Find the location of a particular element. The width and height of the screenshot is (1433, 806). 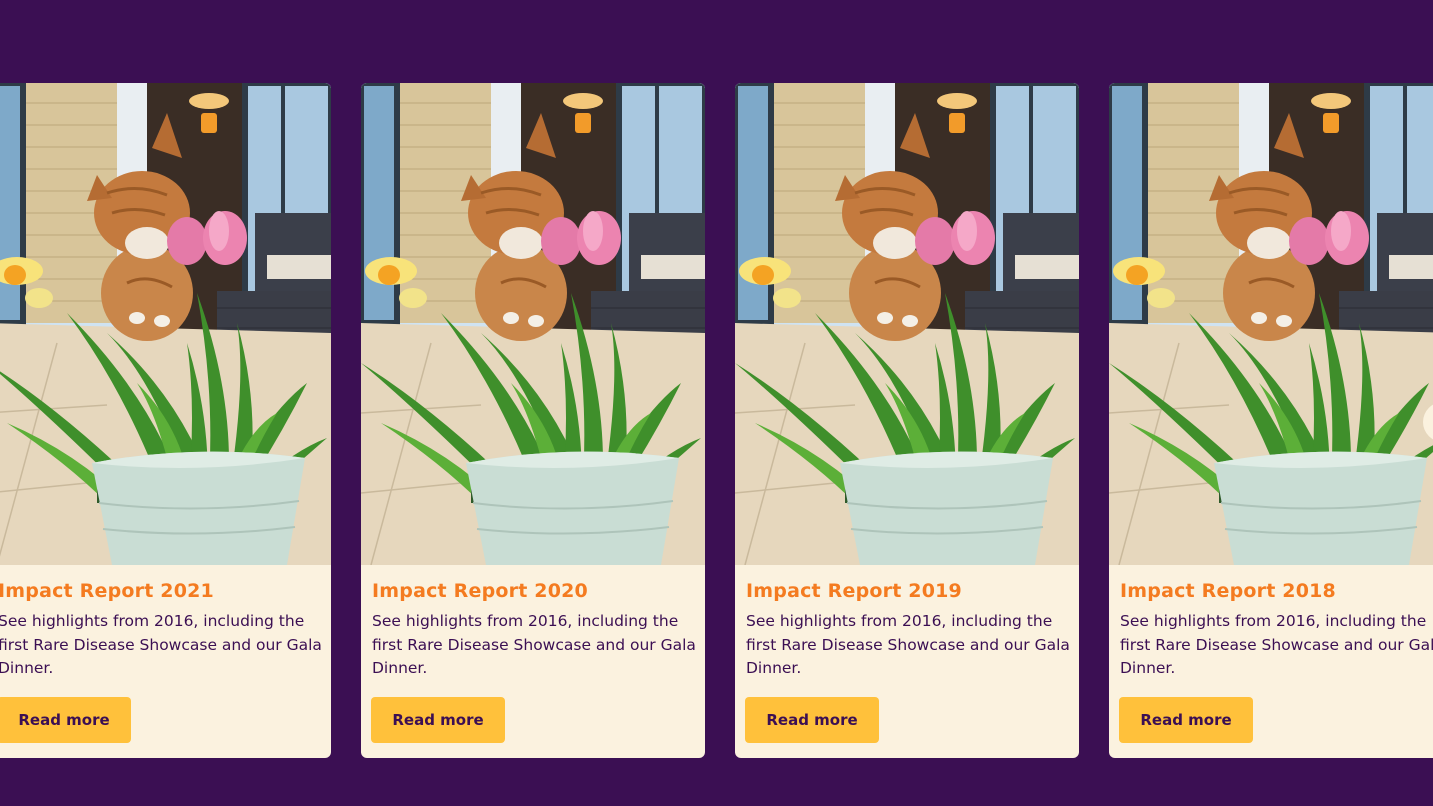

card-title: Impact Report 2018 is located at coordinates (1228, 591).